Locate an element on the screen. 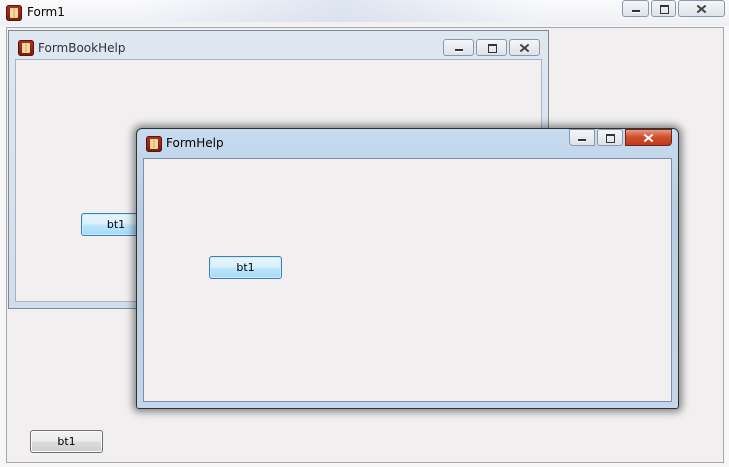 This screenshot has height=467, width=729. form1-bt1-button: bt1 is located at coordinates (66, 441).